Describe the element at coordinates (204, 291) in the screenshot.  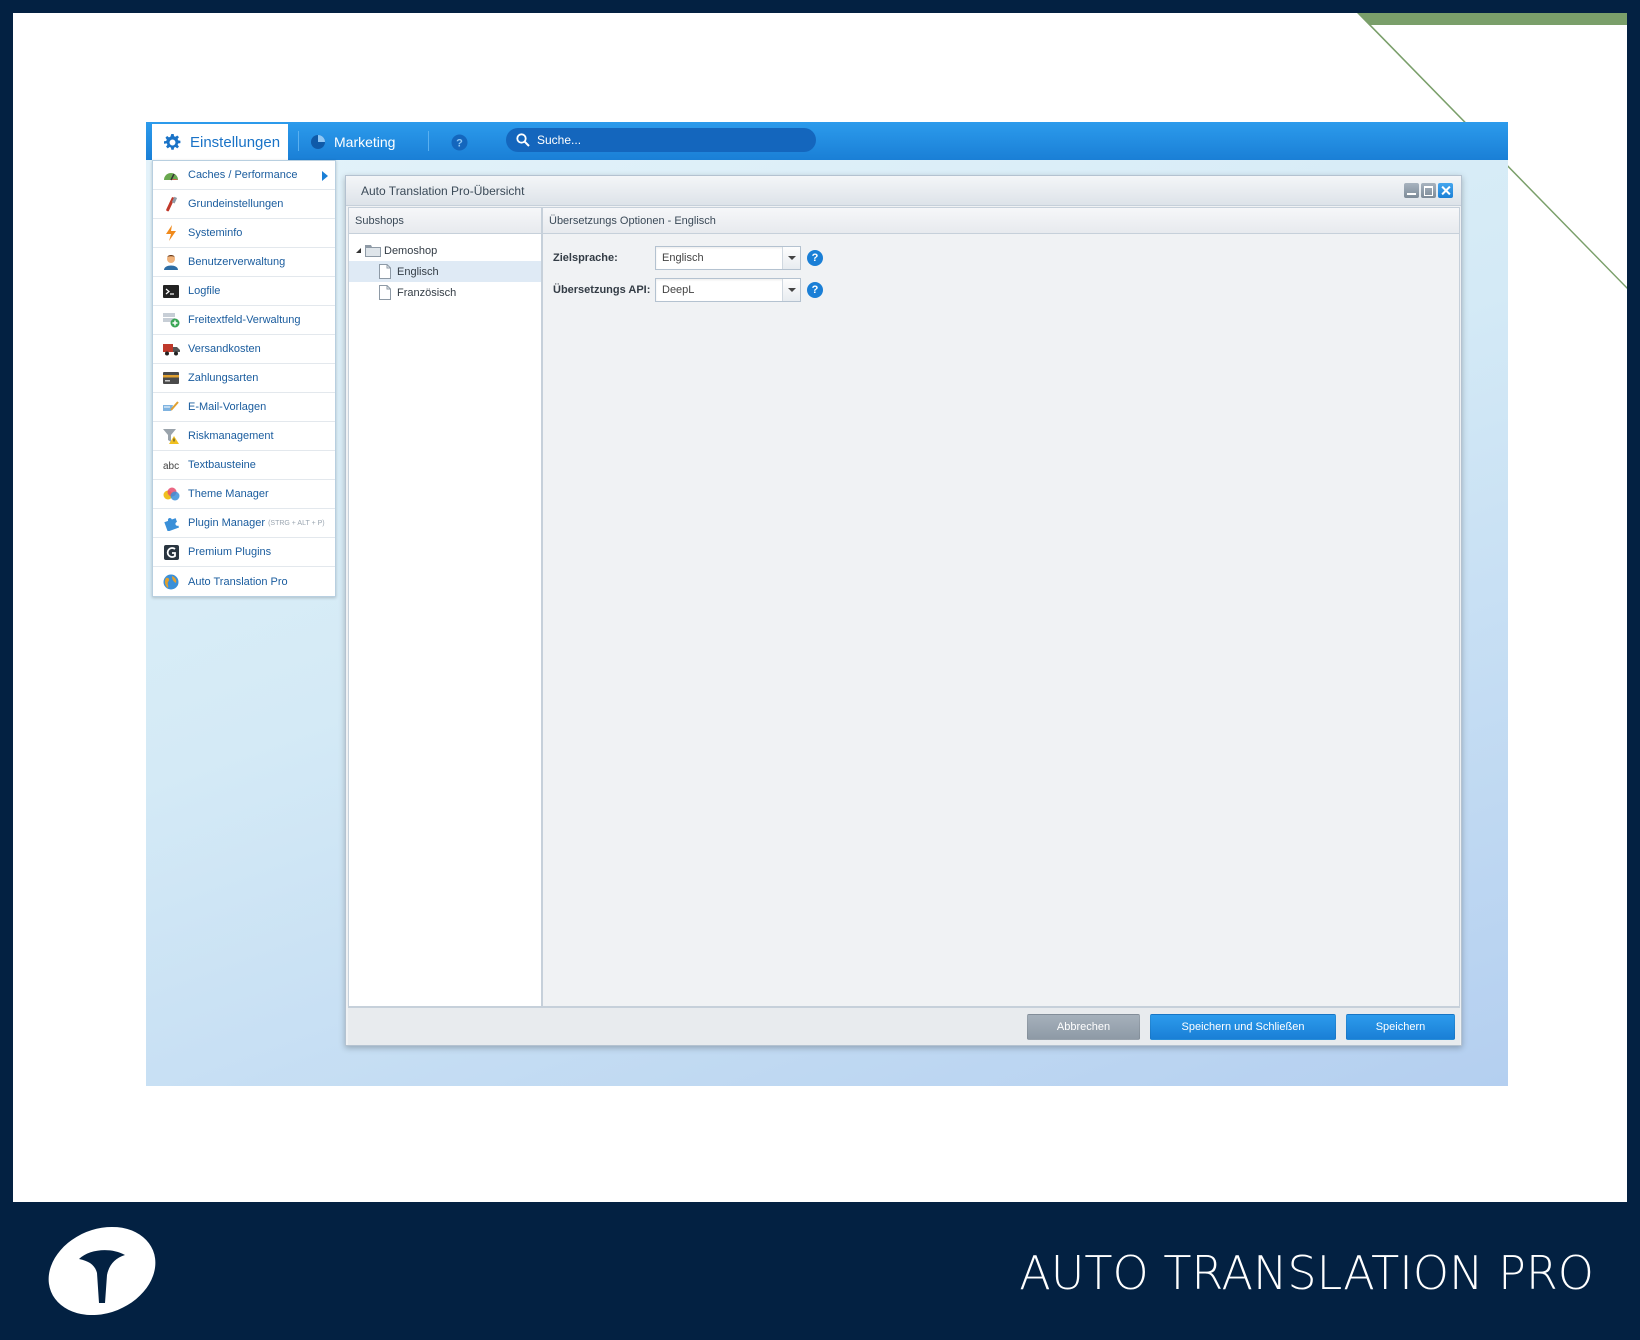
I see `menu-item-label: Logfile` at that location.